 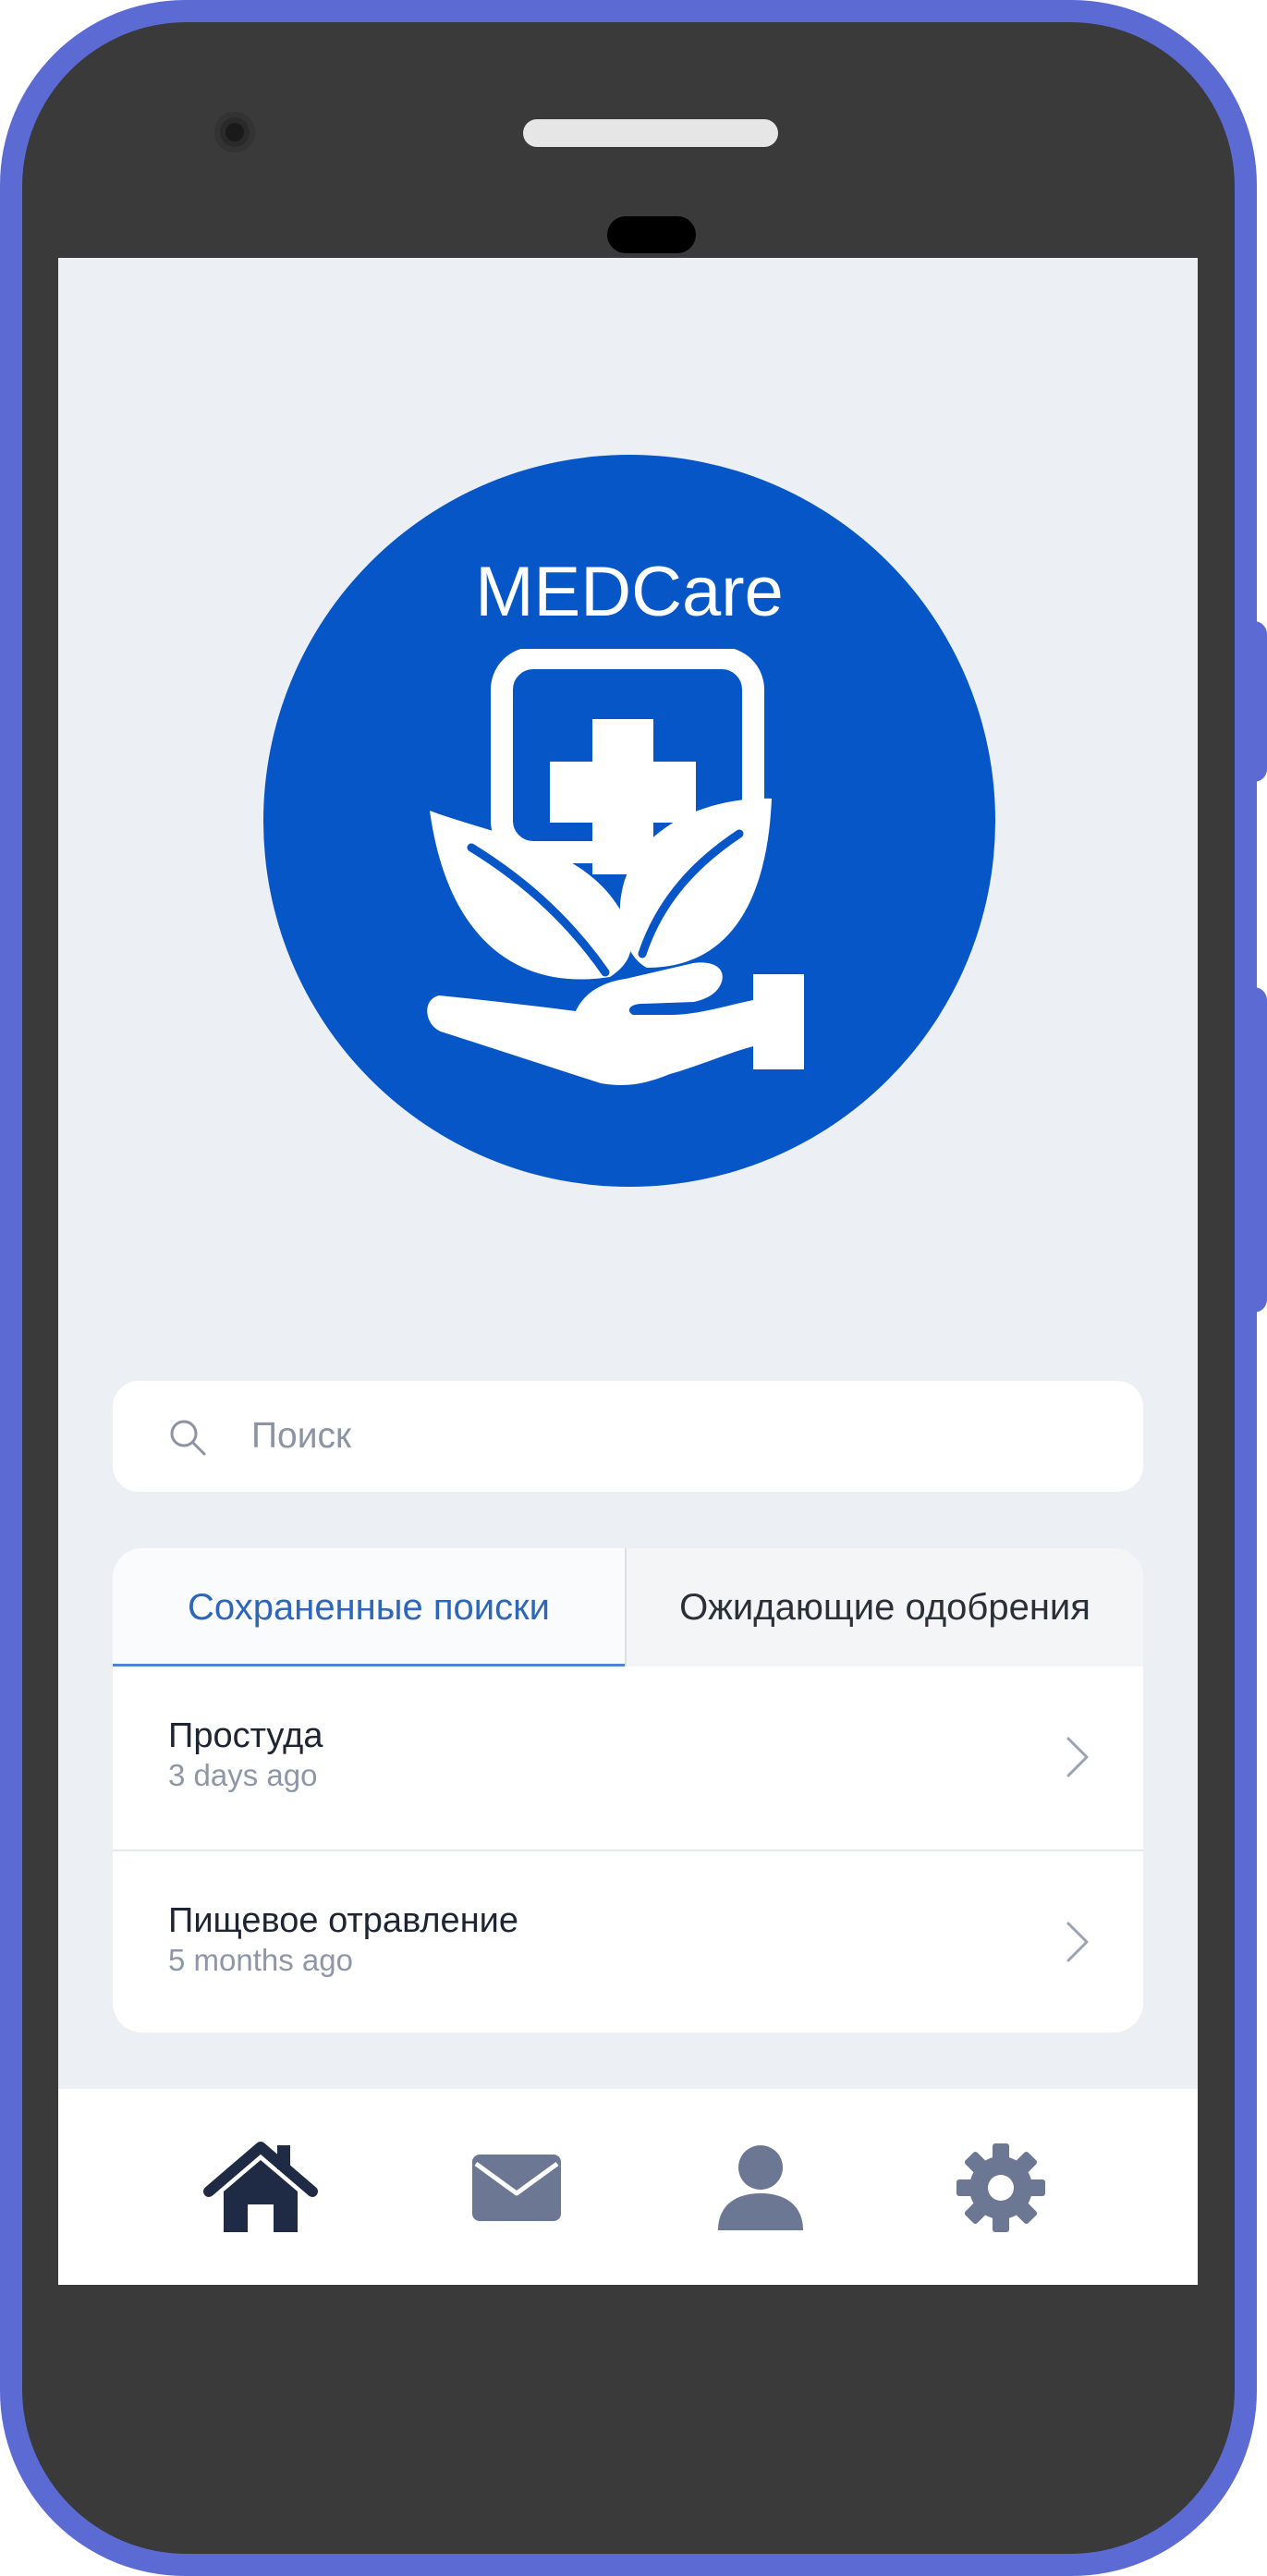 What do you see at coordinates (343, 1920) in the screenshot?
I see `item-title: Пищевое отравление` at bounding box center [343, 1920].